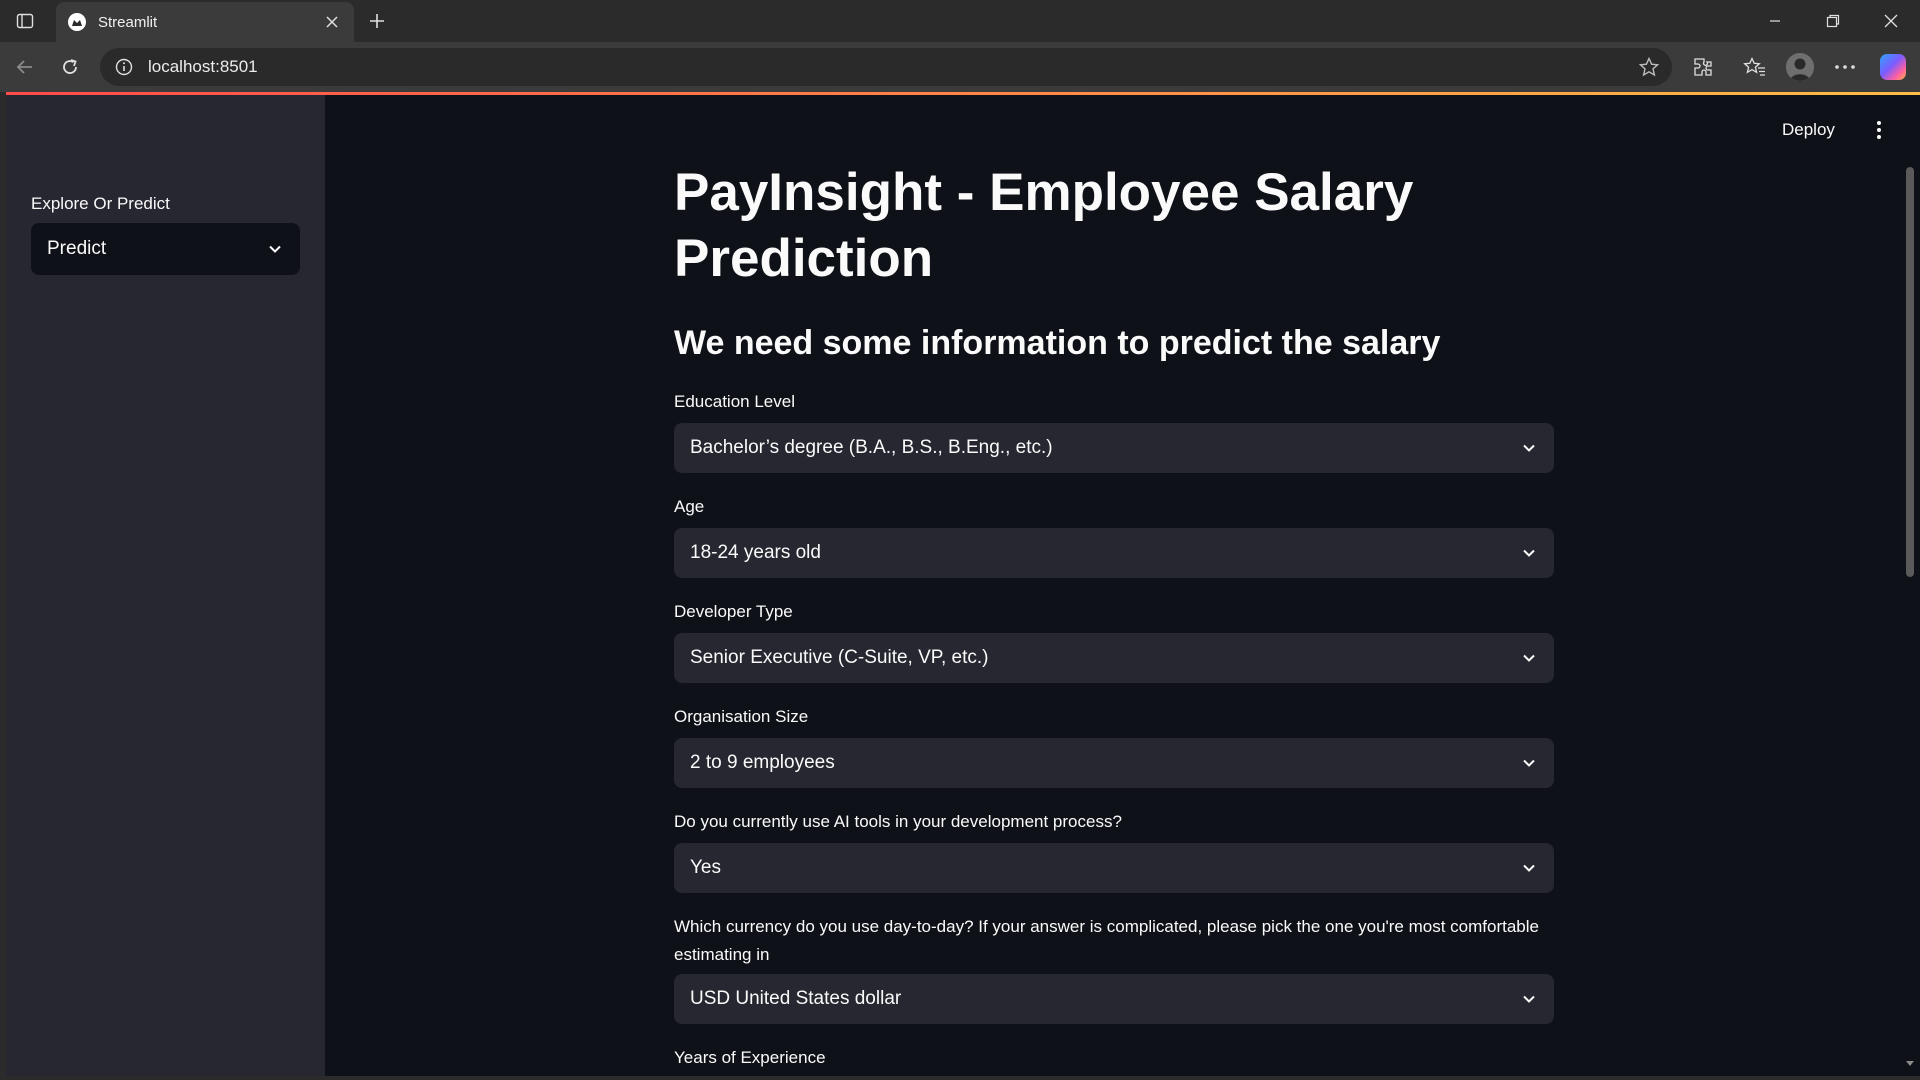 This screenshot has height=1080, width=1920. Describe the element at coordinates (705, 867) in the screenshot. I see `ai-tools-value: Yes` at that location.